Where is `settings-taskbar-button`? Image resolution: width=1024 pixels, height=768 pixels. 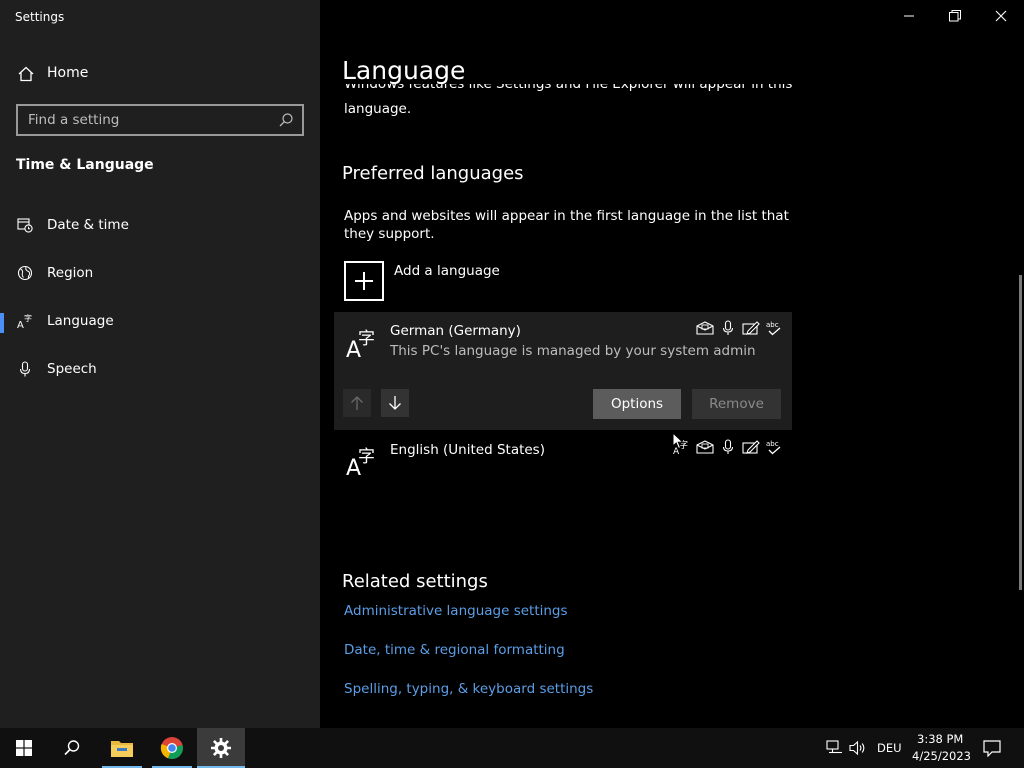
settings-taskbar-button is located at coordinates (221, 748).